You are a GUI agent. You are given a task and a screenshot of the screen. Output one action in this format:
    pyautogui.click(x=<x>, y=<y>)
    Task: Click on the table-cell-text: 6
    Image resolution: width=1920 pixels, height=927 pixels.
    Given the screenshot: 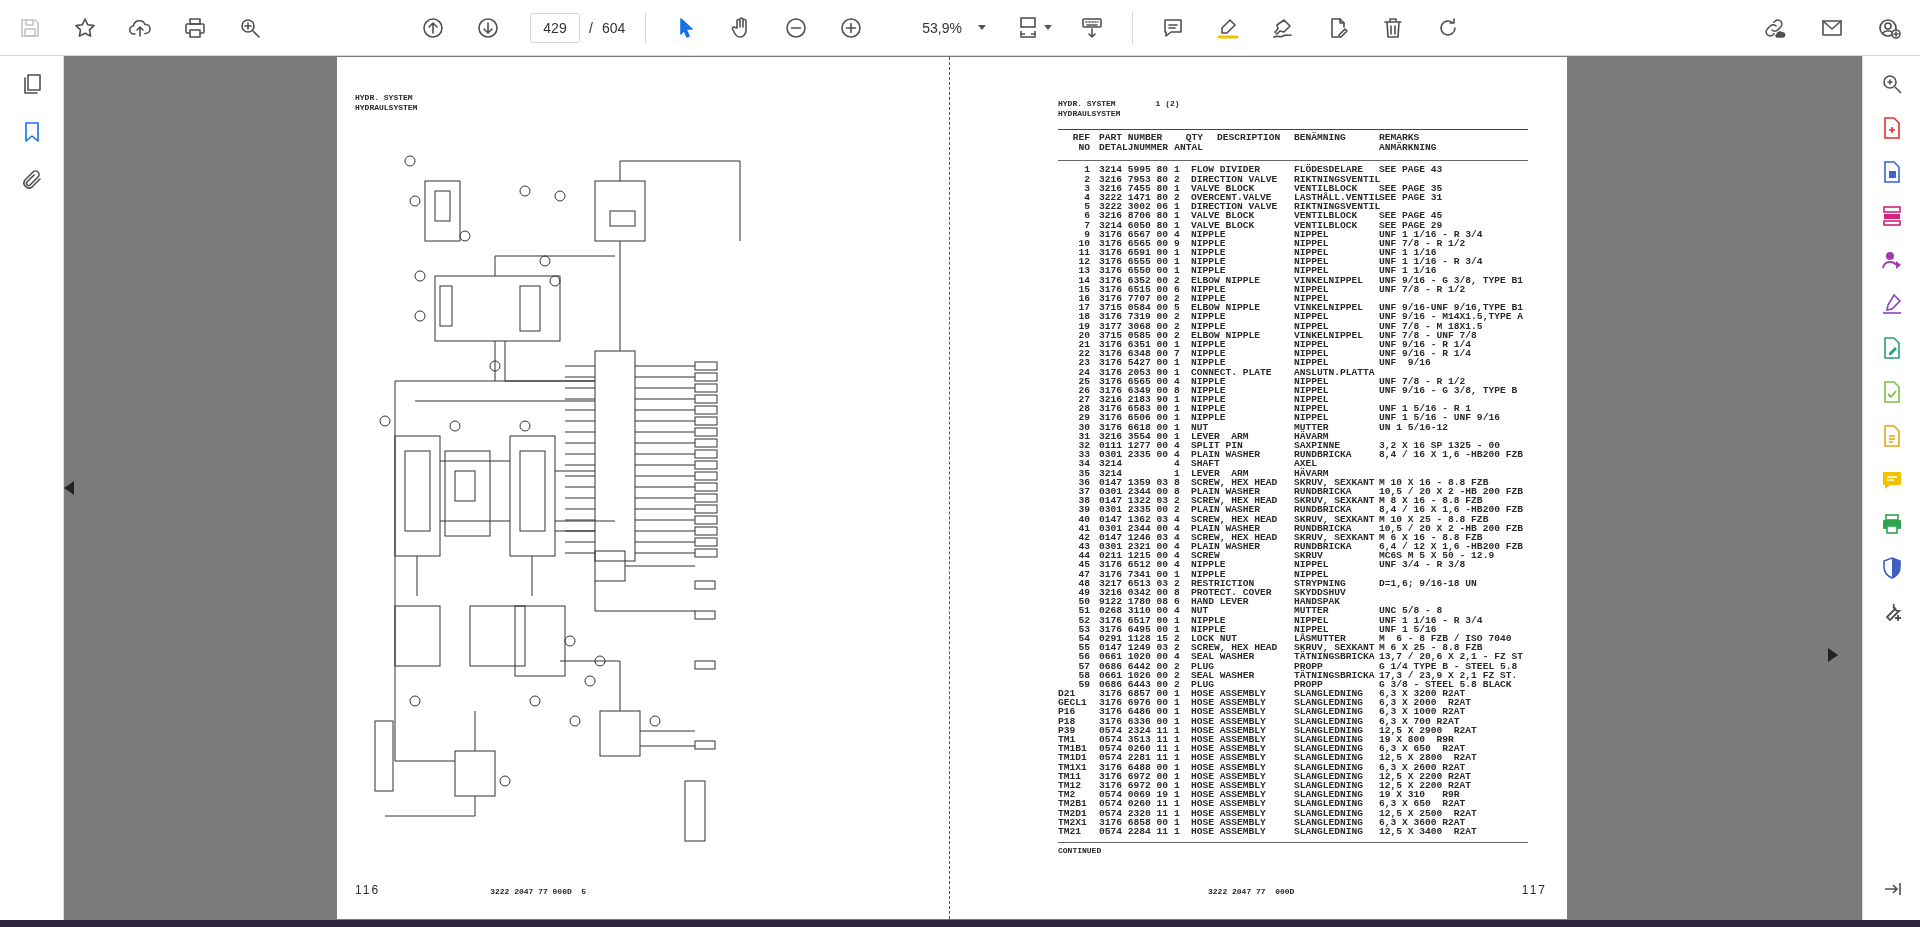 What is the action you would take?
    pyautogui.click(x=1177, y=289)
    